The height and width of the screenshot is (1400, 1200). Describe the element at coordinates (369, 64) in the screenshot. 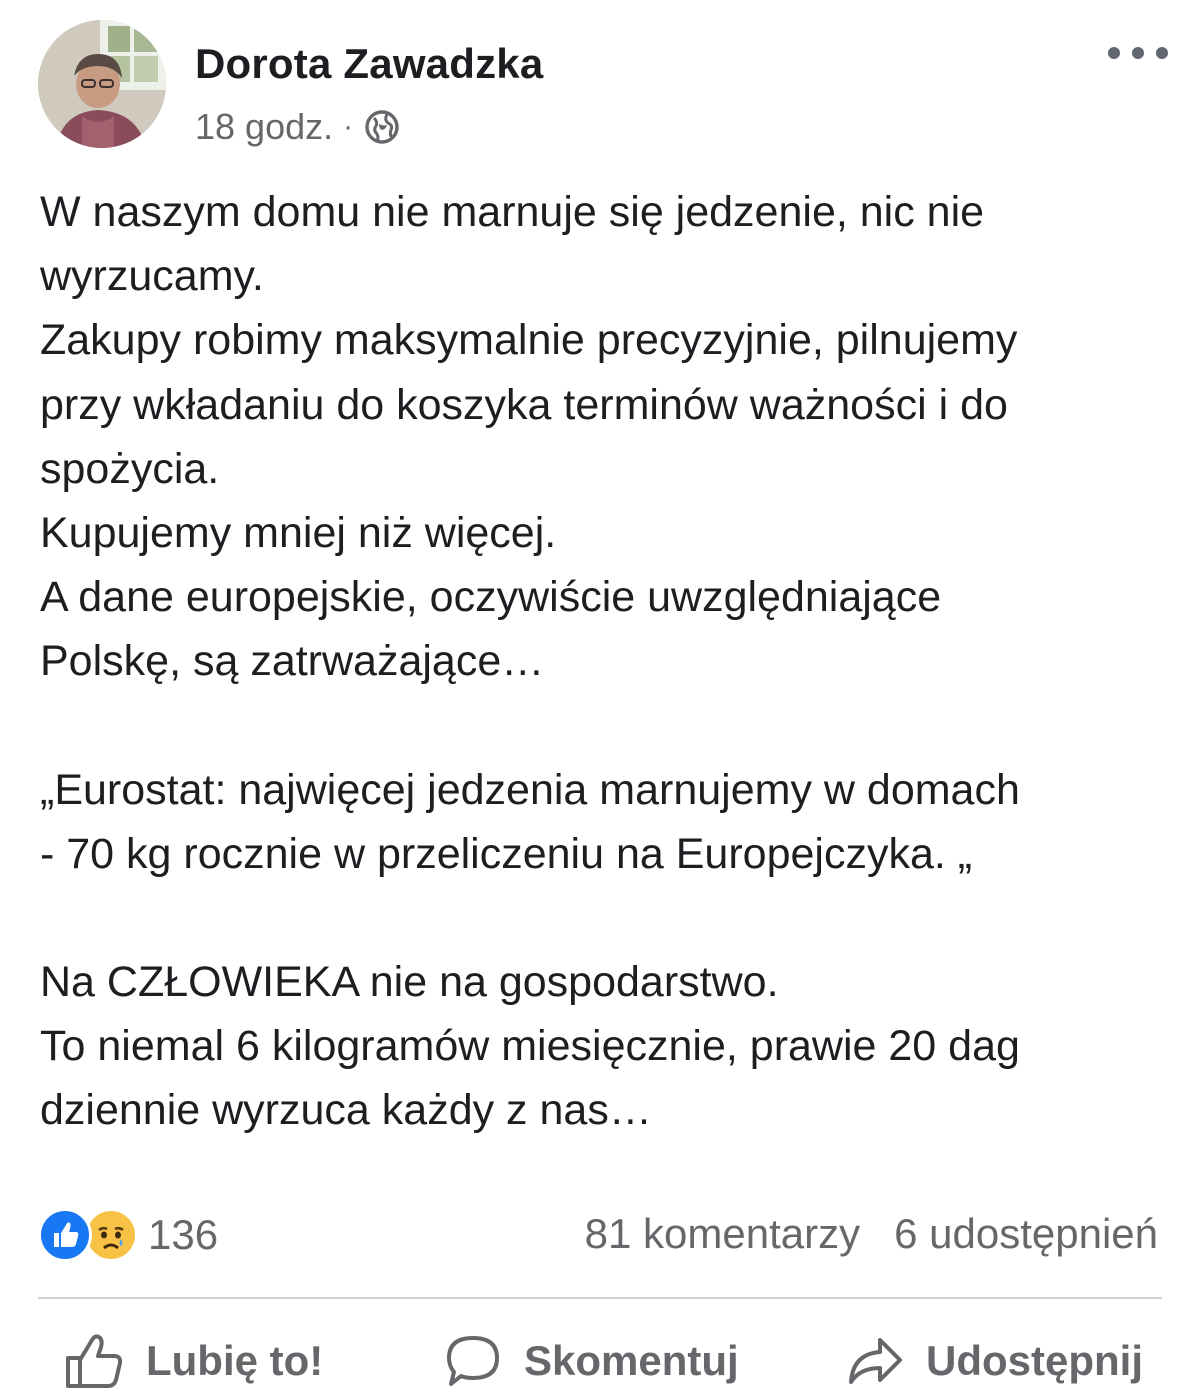

I see `author-name: Dorota Zawadzka` at that location.